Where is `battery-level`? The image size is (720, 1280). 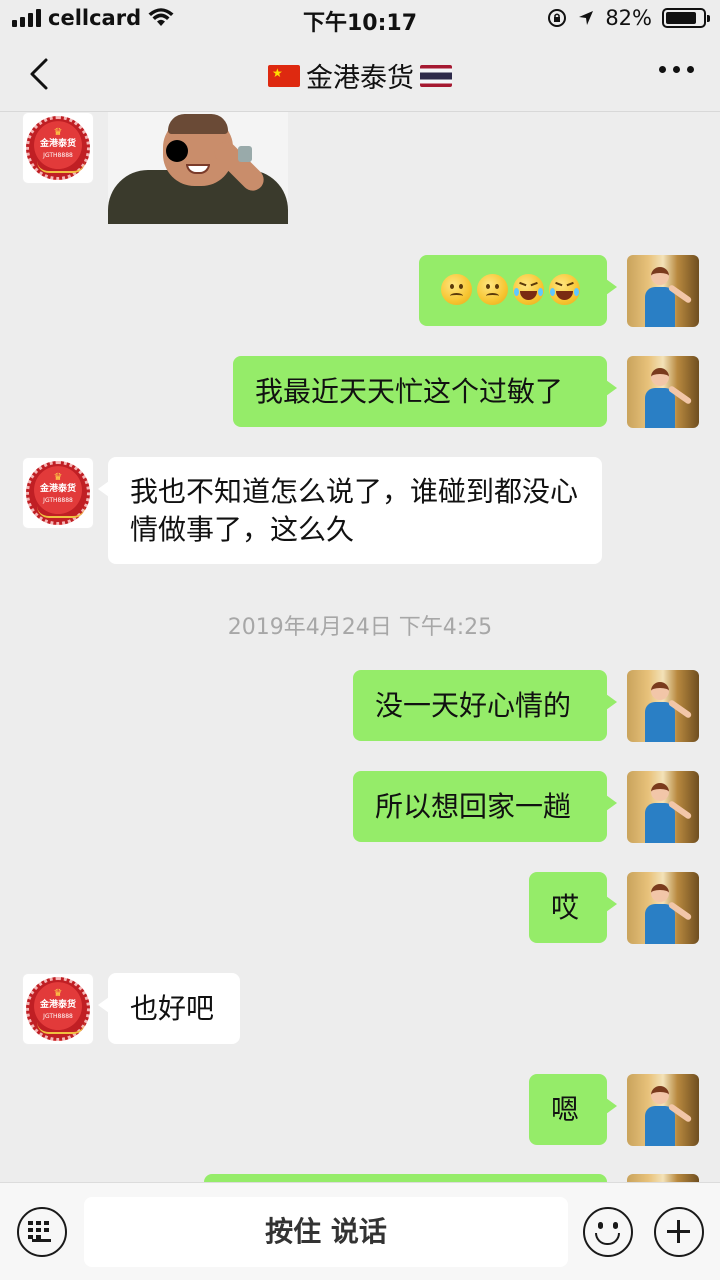
battery-level is located at coordinates (681, 18).